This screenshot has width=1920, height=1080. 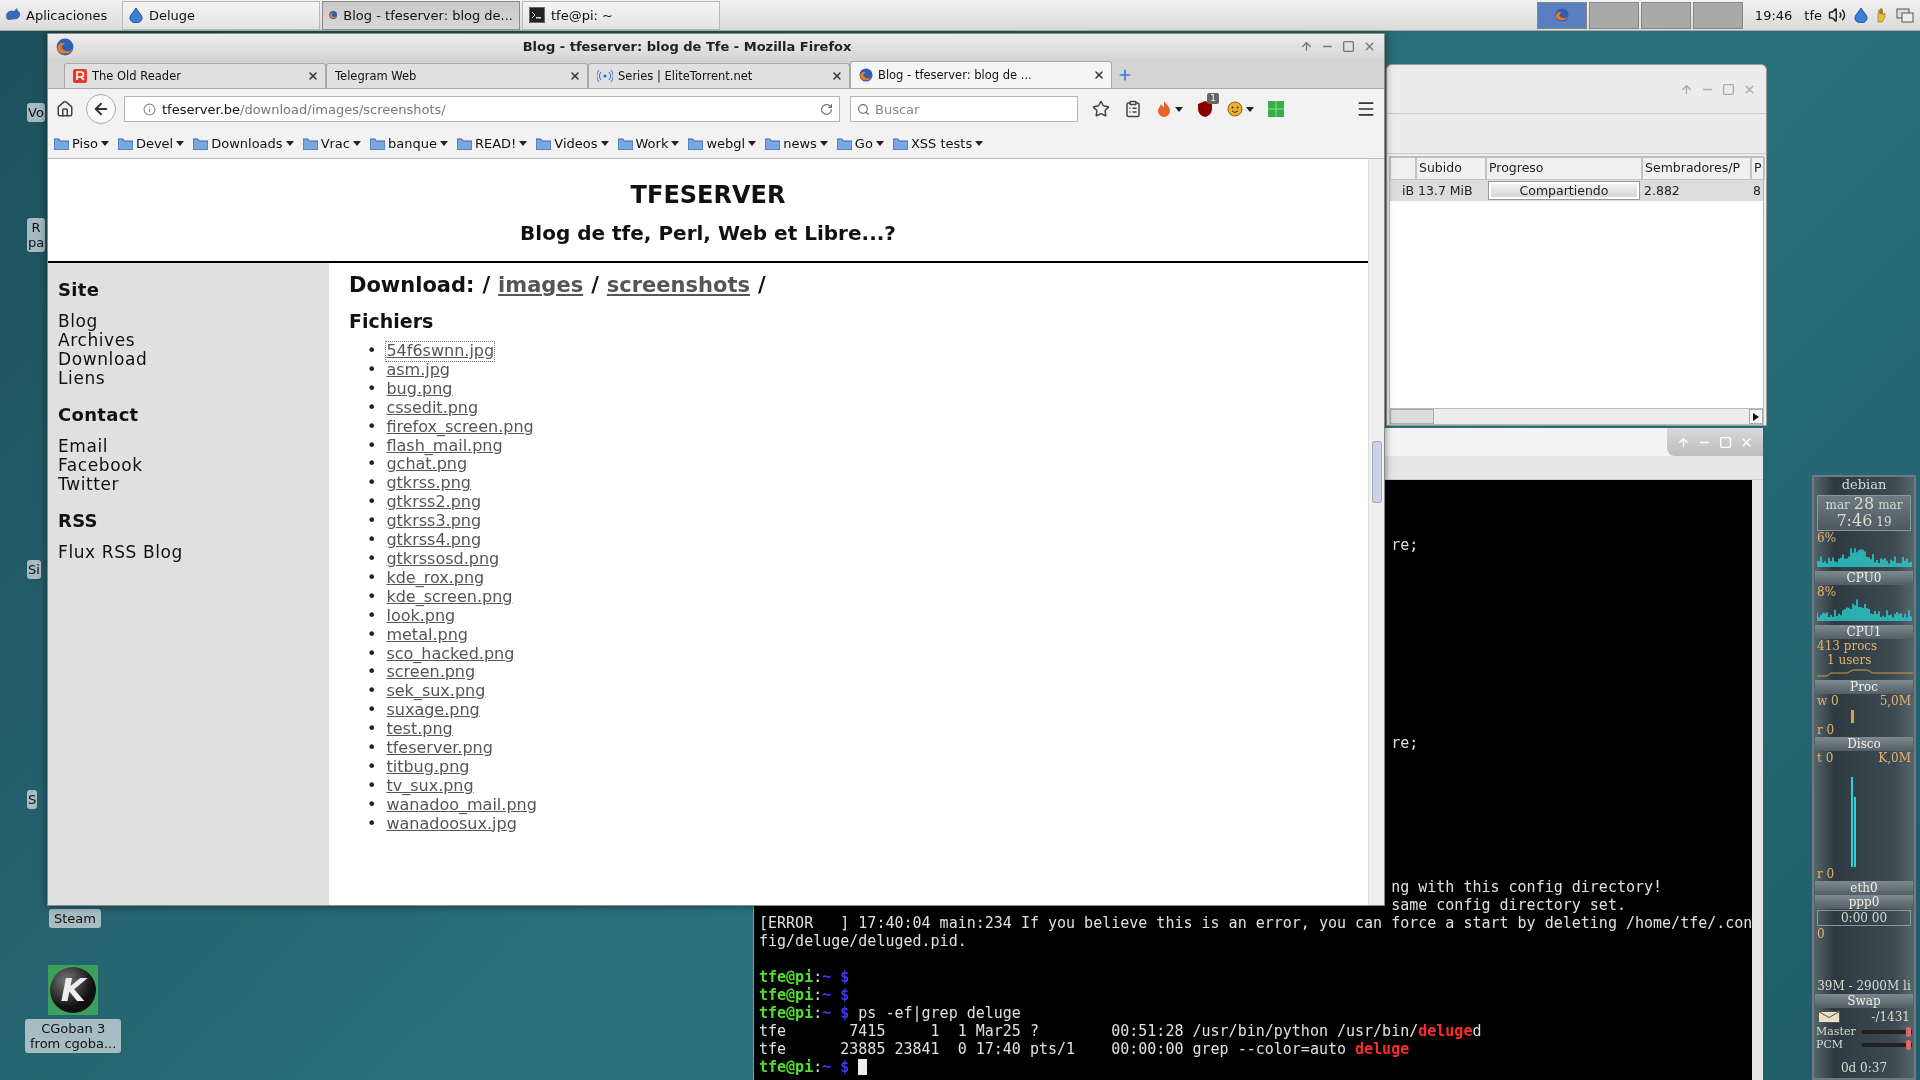 What do you see at coordinates (1837, 15) in the screenshot?
I see `volume-icon` at bounding box center [1837, 15].